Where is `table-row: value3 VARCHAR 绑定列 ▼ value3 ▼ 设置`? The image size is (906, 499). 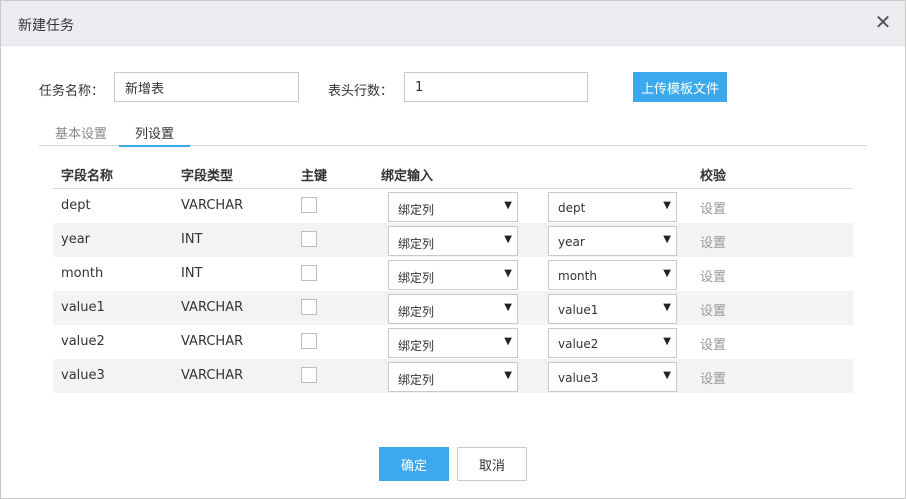
table-row: value3 VARCHAR 绑定列 ▼ value3 ▼ 设置 is located at coordinates (453, 376).